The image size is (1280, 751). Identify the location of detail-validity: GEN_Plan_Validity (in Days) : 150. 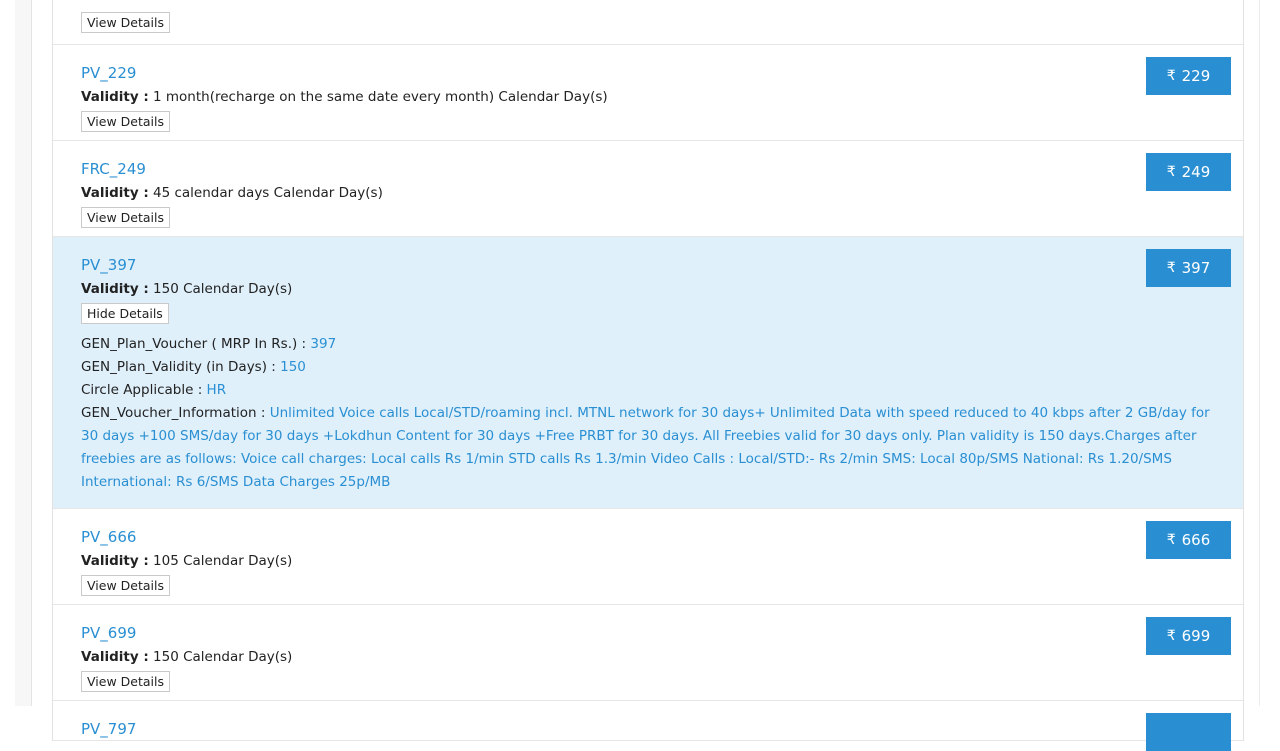
(656, 367).